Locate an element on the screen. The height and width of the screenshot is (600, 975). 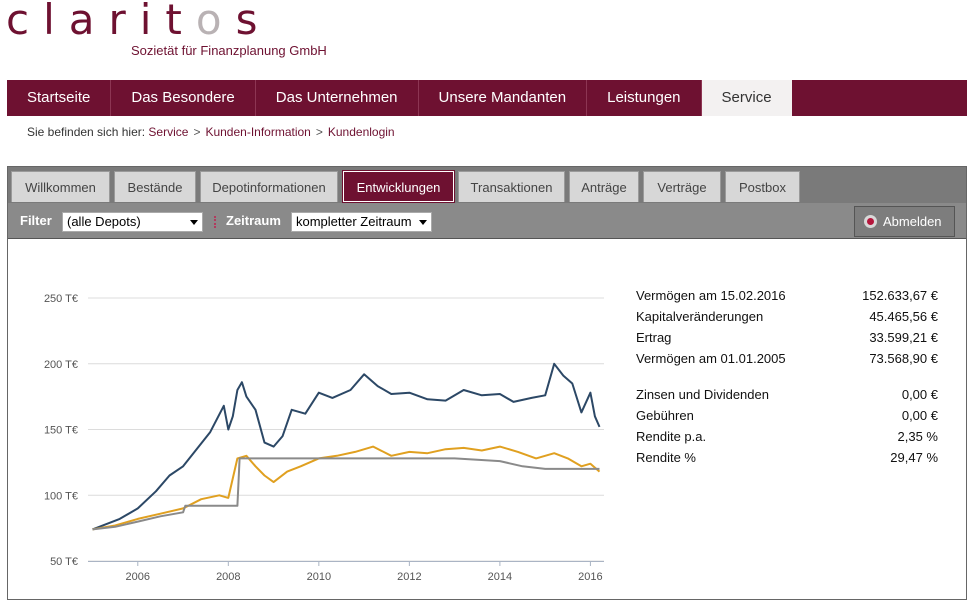
stat-value: 152.633,67 € is located at coordinates (900, 295).